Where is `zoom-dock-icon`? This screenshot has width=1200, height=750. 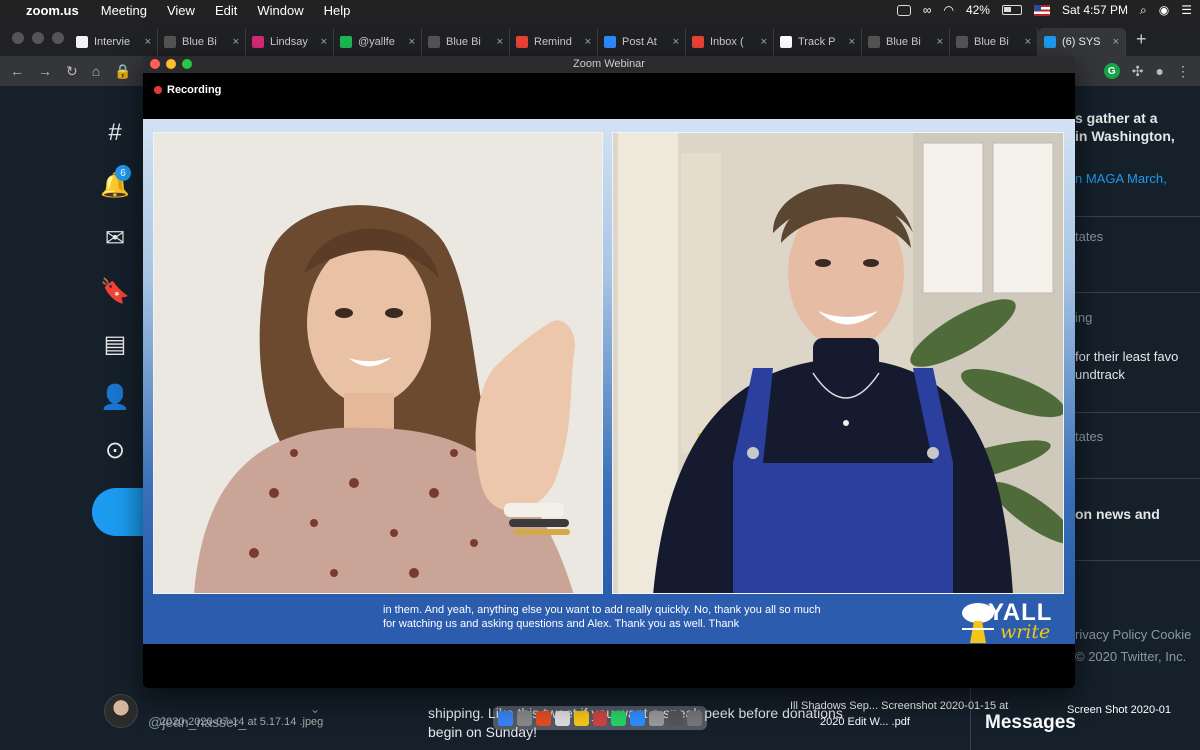
zoom-dock-icon is located at coordinates (638, 718).